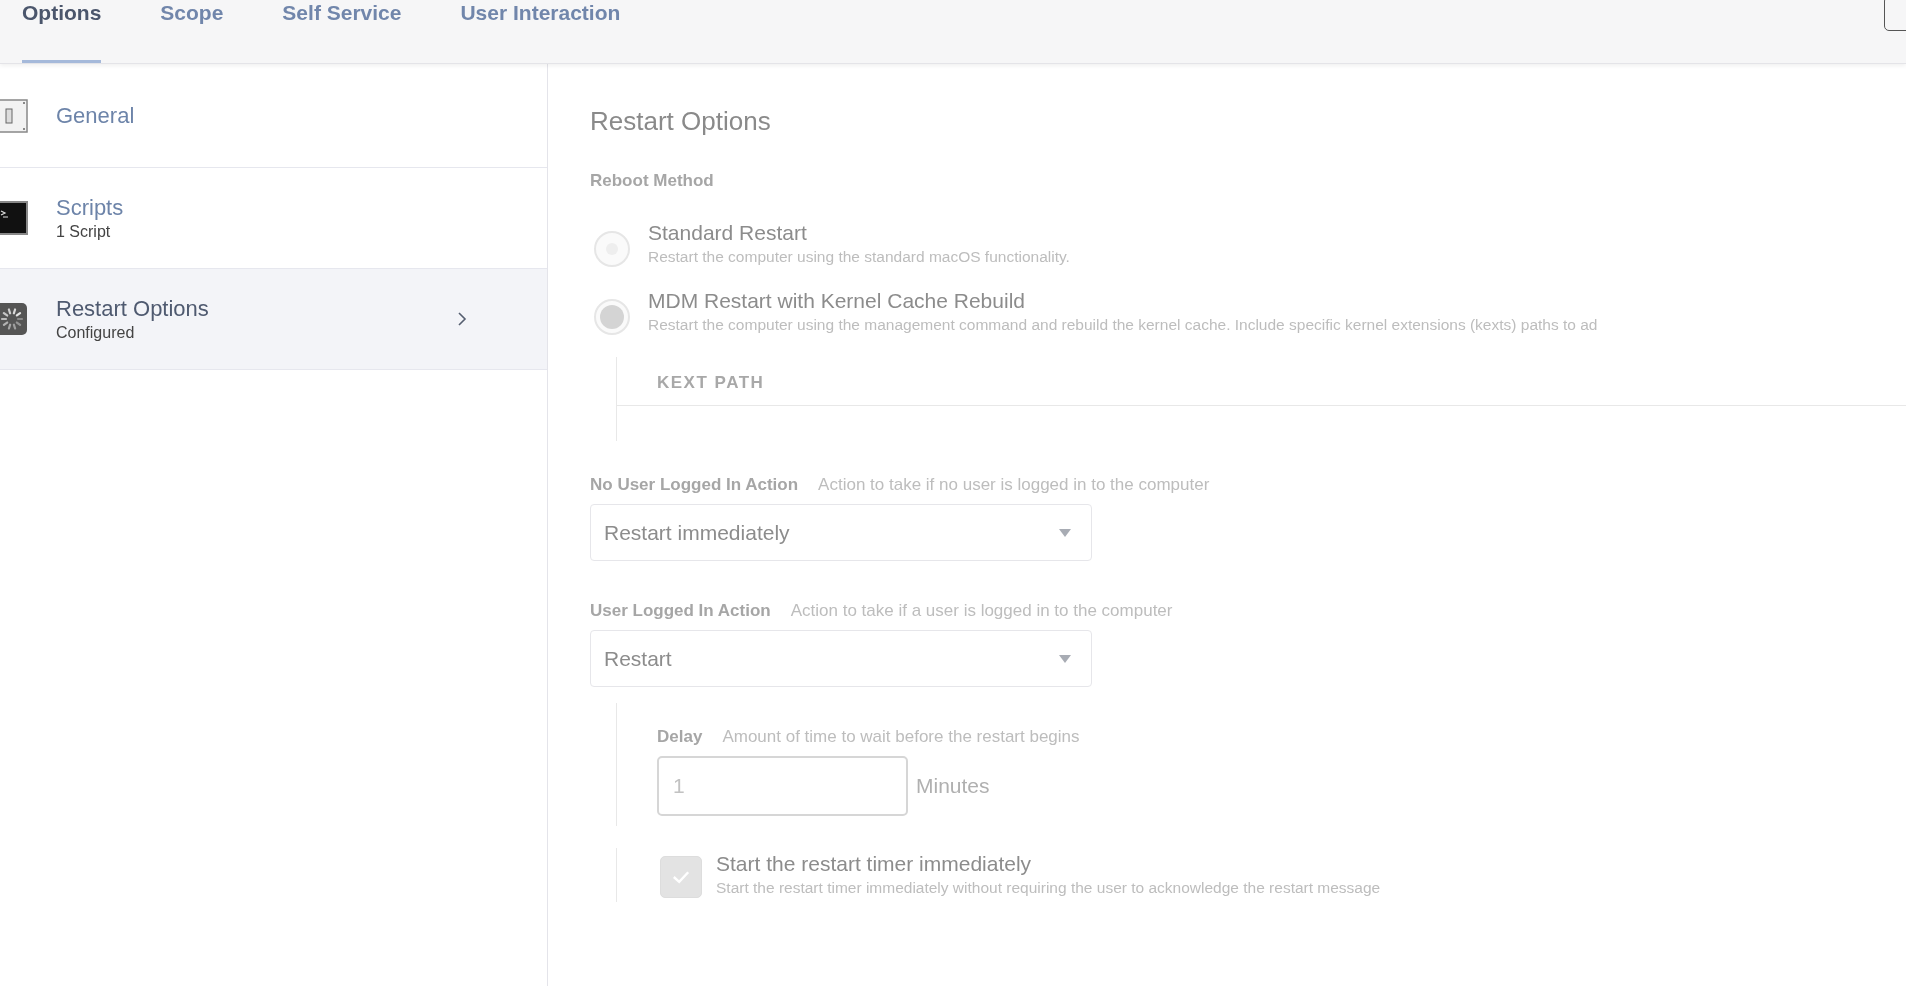 This screenshot has width=1906, height=986. I want to click on field-label: Delay, so click(680, 737).